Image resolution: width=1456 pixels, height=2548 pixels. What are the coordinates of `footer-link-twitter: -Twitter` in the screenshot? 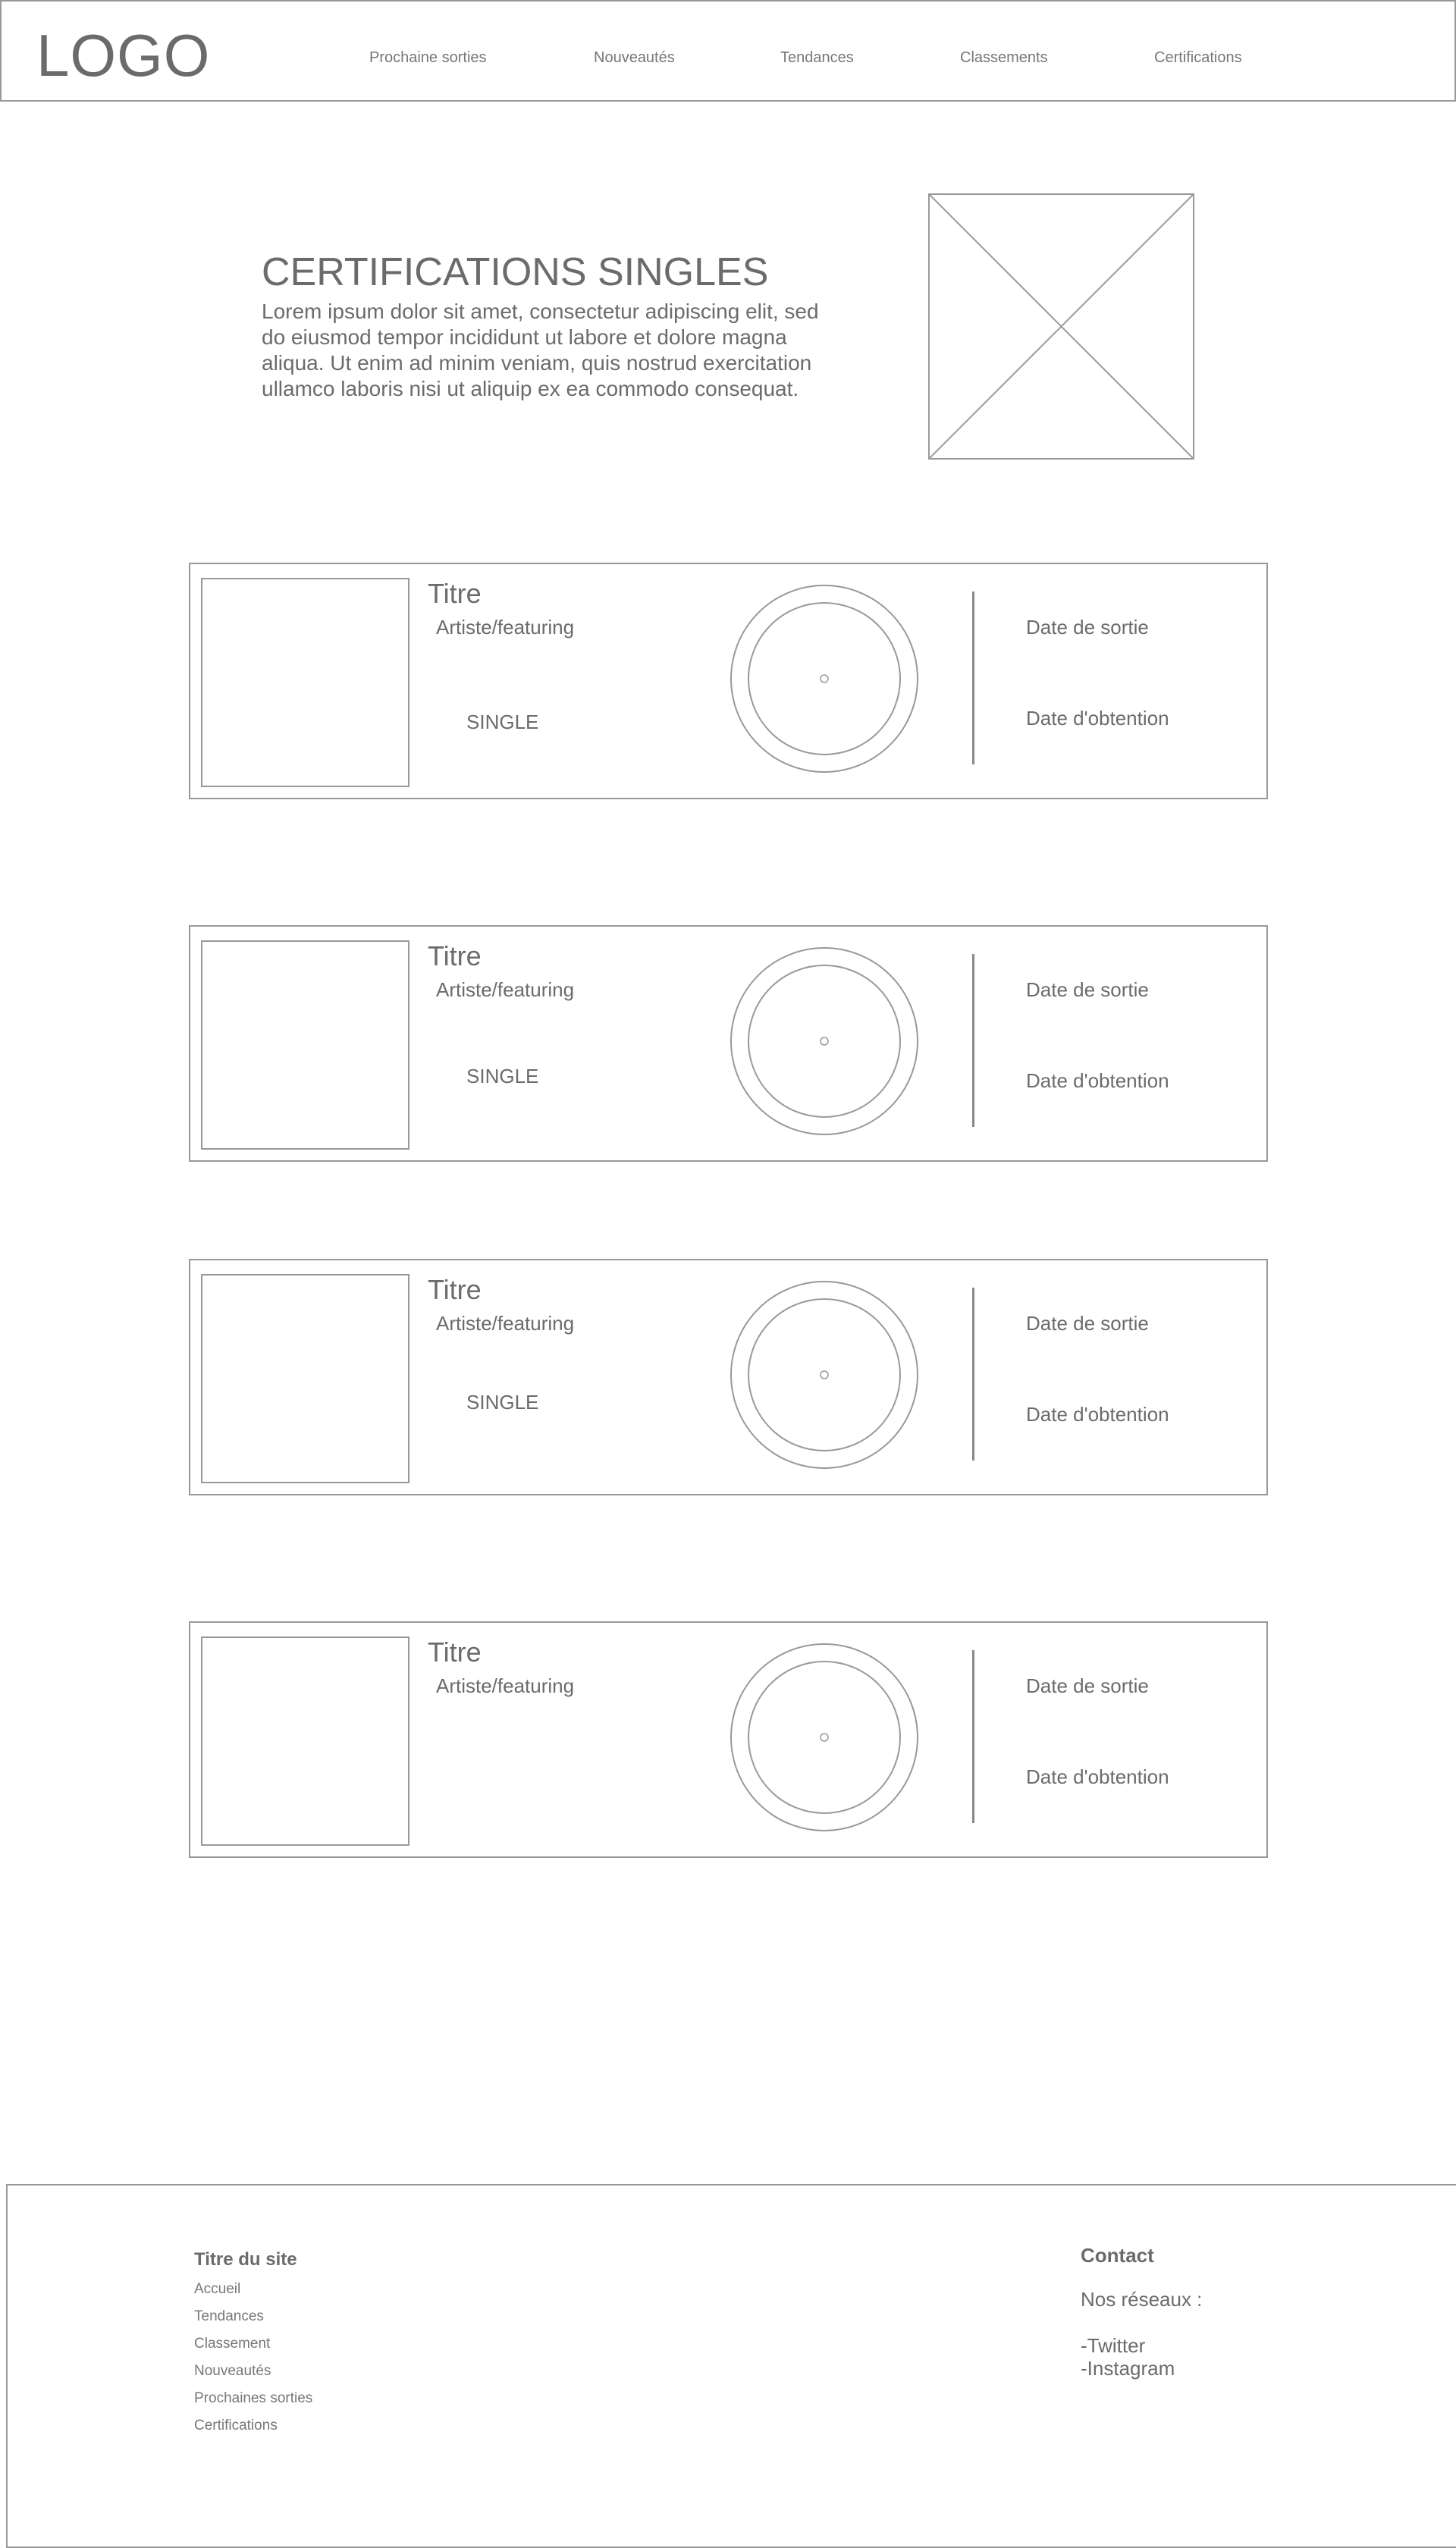 It's located at (1113, 2345).